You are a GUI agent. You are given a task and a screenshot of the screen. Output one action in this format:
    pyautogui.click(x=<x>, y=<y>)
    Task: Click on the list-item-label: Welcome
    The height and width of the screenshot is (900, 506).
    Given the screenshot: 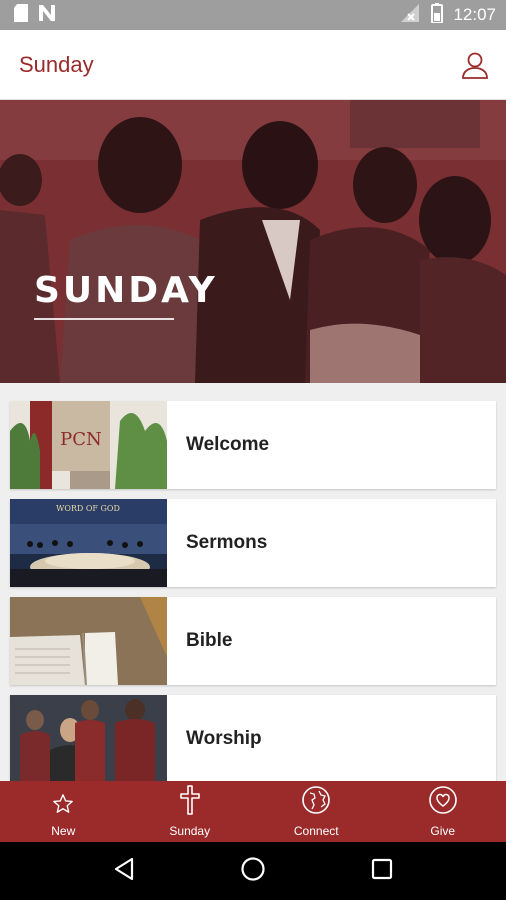 What is the action you would take?
    pyautogui.click(x=228, y=444)
    